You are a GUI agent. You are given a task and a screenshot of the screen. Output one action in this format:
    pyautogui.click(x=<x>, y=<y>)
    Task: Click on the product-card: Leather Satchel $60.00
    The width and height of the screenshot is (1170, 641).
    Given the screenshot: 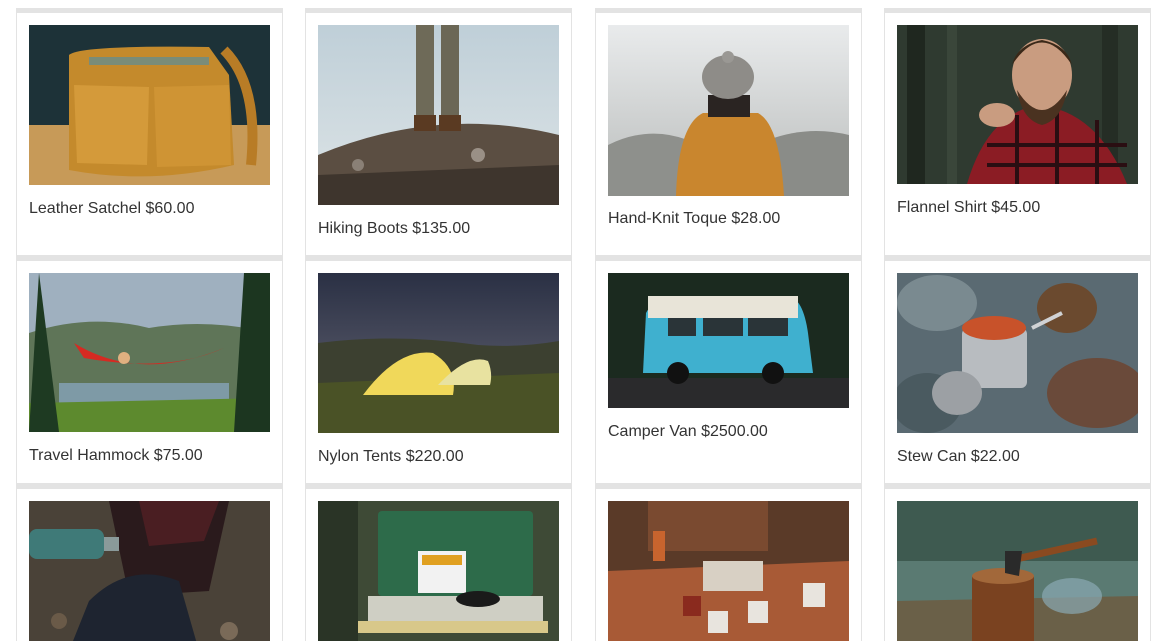 What is the action you would take?
    pyautogui.click(x=149, y=132)
    